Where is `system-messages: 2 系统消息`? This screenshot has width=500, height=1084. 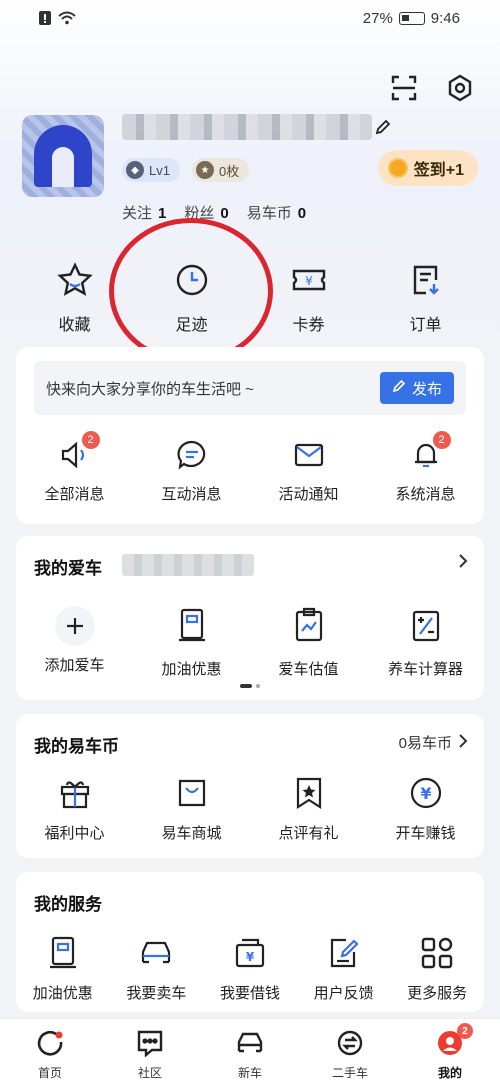
system-messages: 2 系统消息 is located at coordinates (426, 467).